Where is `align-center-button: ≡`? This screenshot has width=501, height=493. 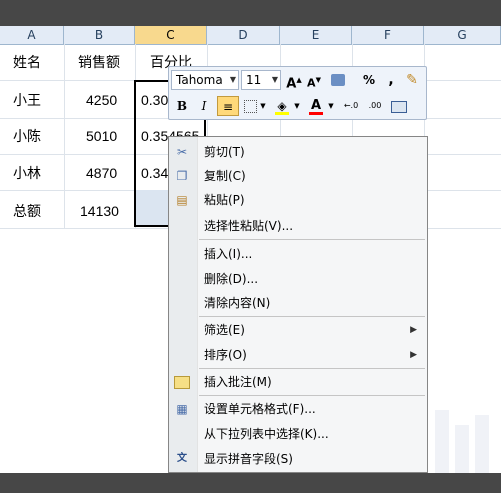 align-center-button: ≡ is located at coordinates (228, 106).